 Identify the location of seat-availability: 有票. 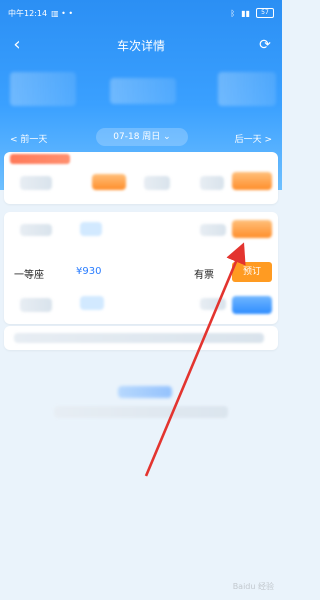
(204, 275).